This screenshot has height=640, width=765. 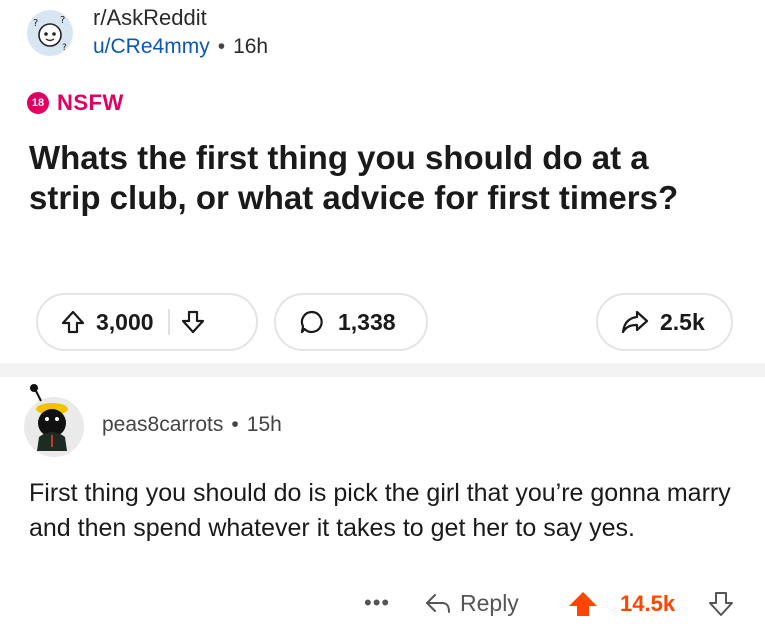 What do you see at coordinates (648, 603) in the screenshot?
I see `comment-score: 14.5k` at bounding box center [648, 603].